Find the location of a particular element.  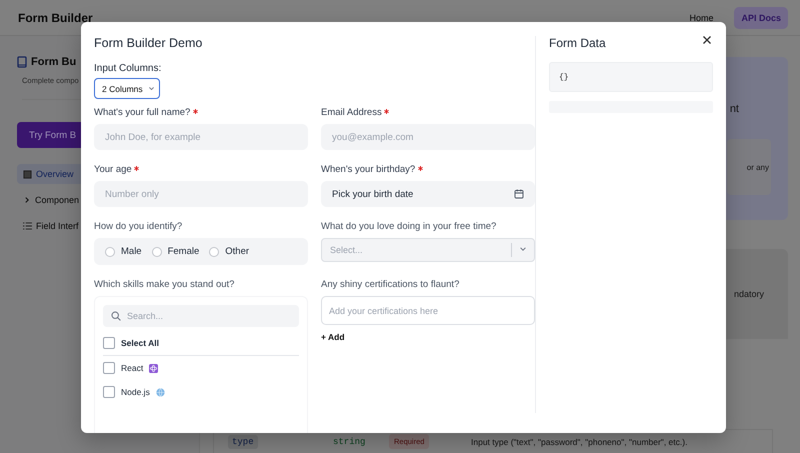

field-label: When's your birthday? is located at coordinates (428, 170).